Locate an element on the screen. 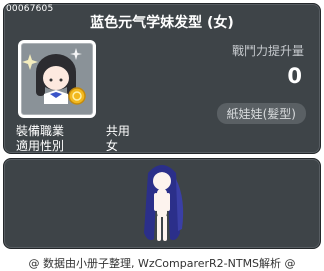 This screenshot has width=324, height=271. hair-item-icon is located at coordinates (57, 79).